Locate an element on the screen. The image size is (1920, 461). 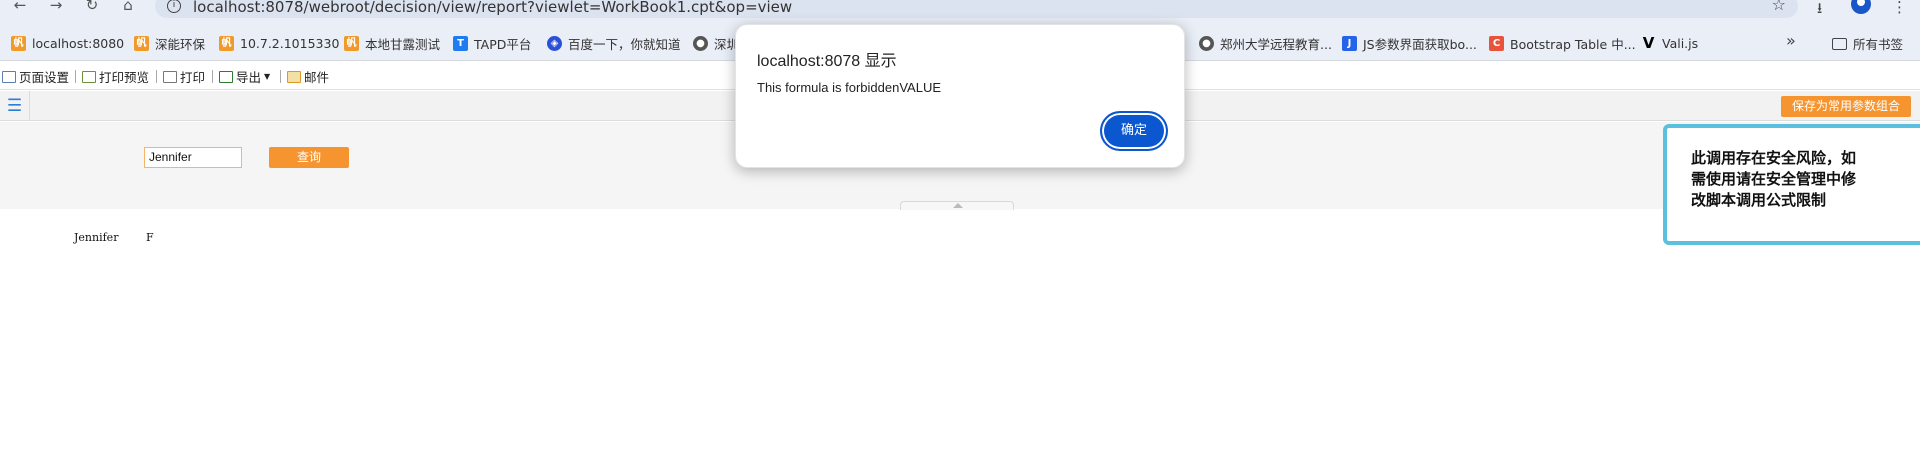
bookmark-item: 帆 10.7.2.1015330 is located at coordinates (279, 43).